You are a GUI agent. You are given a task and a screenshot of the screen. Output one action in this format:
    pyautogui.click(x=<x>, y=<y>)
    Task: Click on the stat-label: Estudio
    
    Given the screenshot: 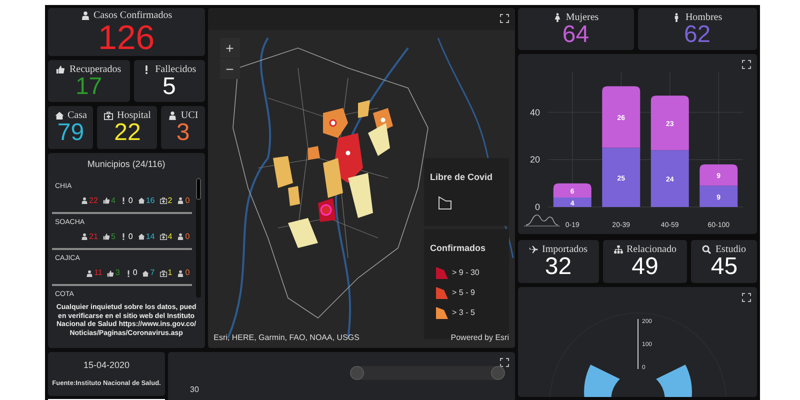 What is the action you would take?
    pyautogui.click(x=730, y=249)
    